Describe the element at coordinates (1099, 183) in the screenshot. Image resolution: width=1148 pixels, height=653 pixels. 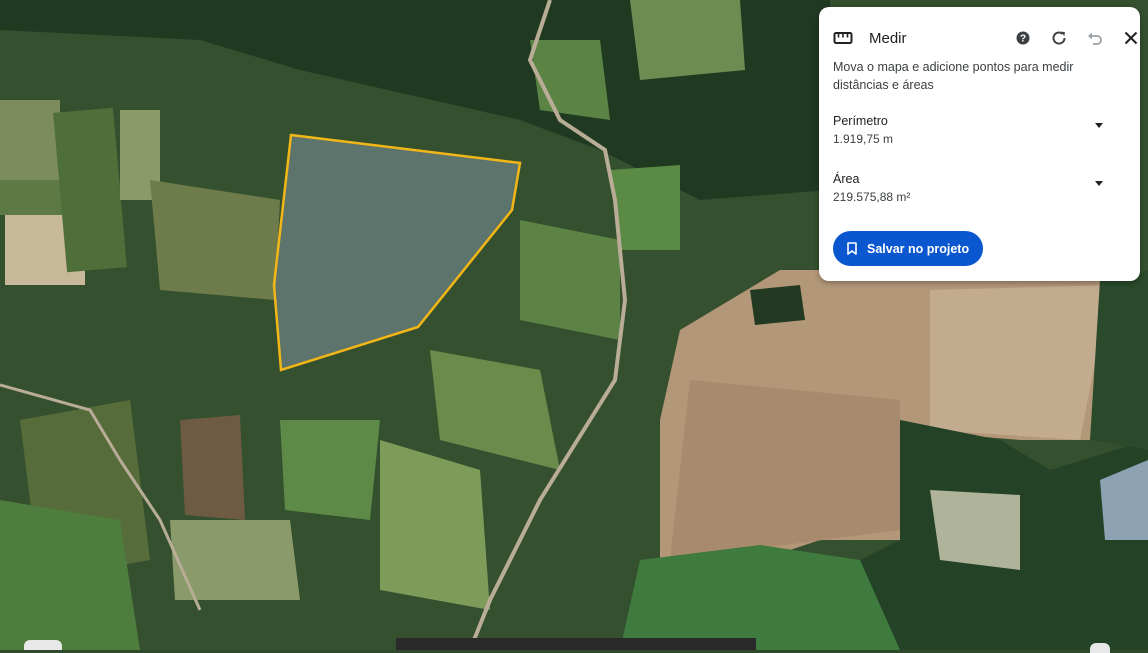
I see `area-dropdown-icon` at that location.